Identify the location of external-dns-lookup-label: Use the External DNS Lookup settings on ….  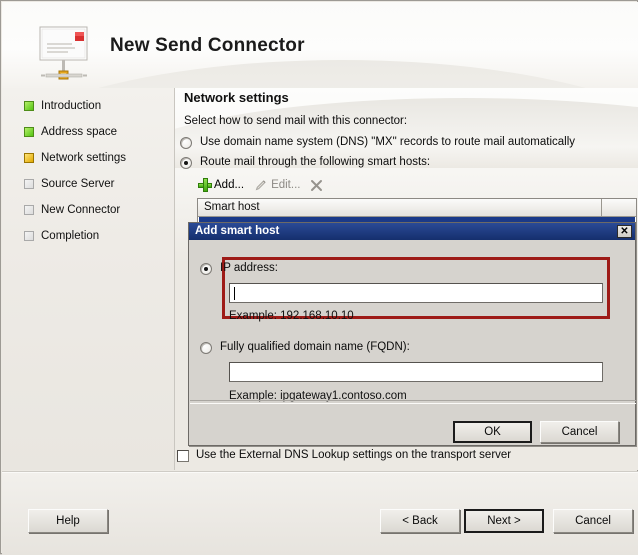
(354, 455).